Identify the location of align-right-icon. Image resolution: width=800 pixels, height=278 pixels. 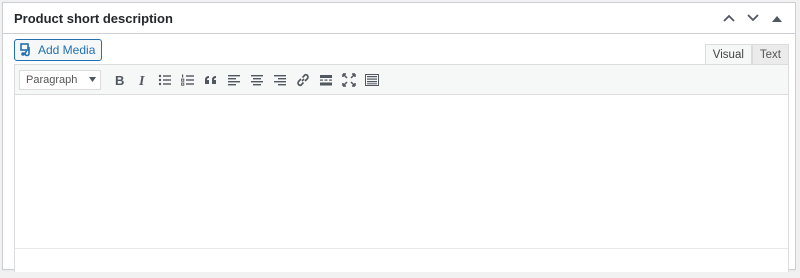
(279, 79).